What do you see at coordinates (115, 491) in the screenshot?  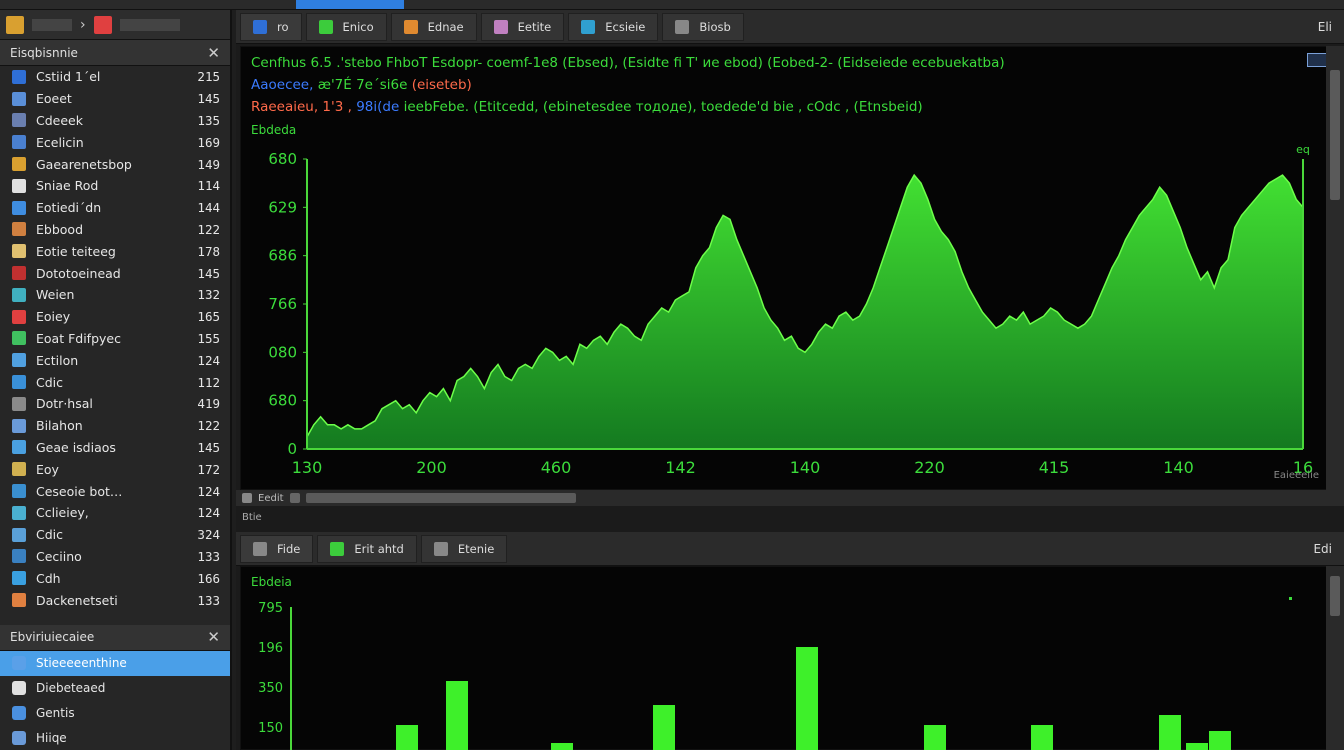 I see `library-item: Ceseoie bot… 124` at bounding box center [115, 491].